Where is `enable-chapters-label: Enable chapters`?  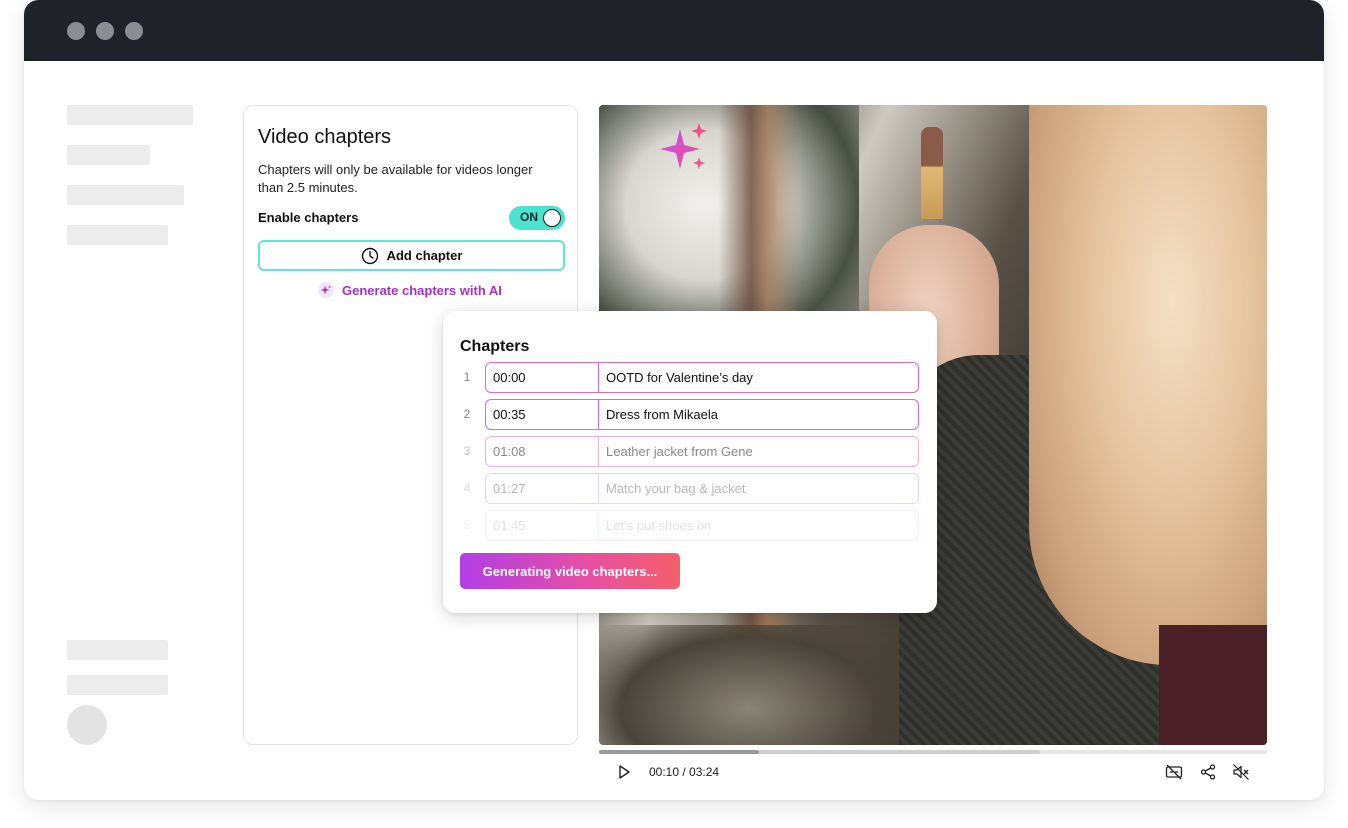
enable-chapters-label: Enable chapters is located at coordinates (308, 217).